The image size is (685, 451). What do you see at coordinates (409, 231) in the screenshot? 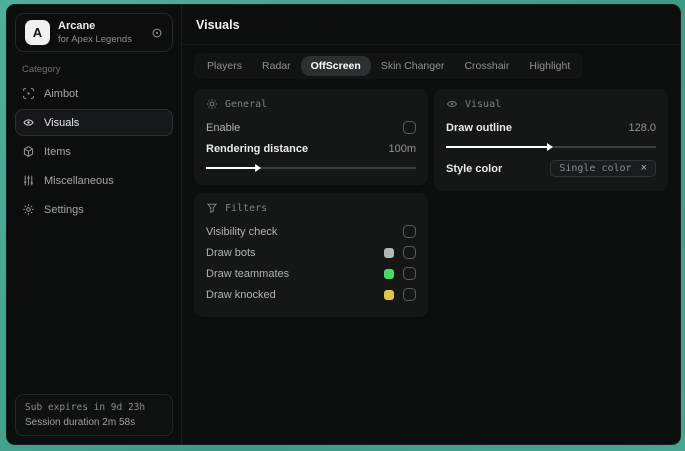
I see `visibility-check-checkbox` at bounding box center [409, 231].